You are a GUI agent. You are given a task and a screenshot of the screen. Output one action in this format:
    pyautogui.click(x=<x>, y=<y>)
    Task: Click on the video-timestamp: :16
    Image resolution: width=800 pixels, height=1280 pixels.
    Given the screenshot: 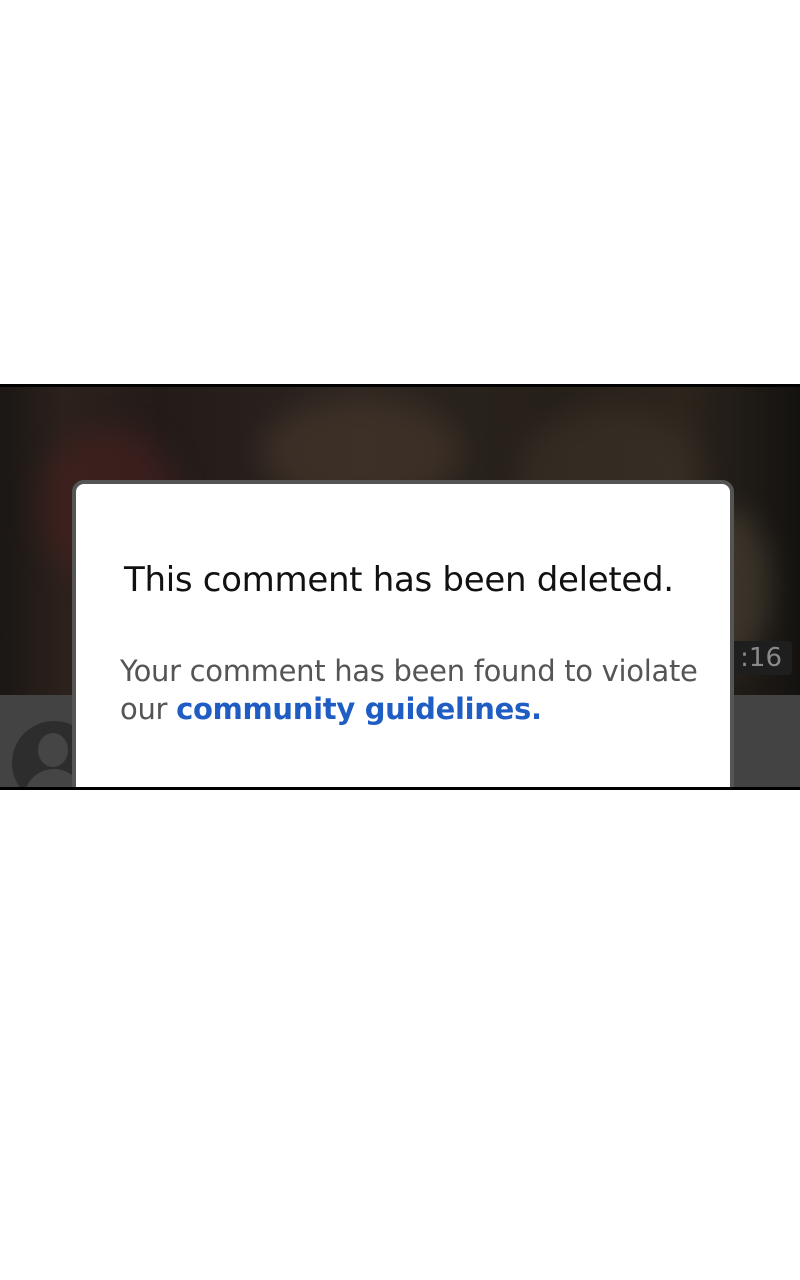 What is the action you would take?
    pyautogui.click(x=759, y=658)
    